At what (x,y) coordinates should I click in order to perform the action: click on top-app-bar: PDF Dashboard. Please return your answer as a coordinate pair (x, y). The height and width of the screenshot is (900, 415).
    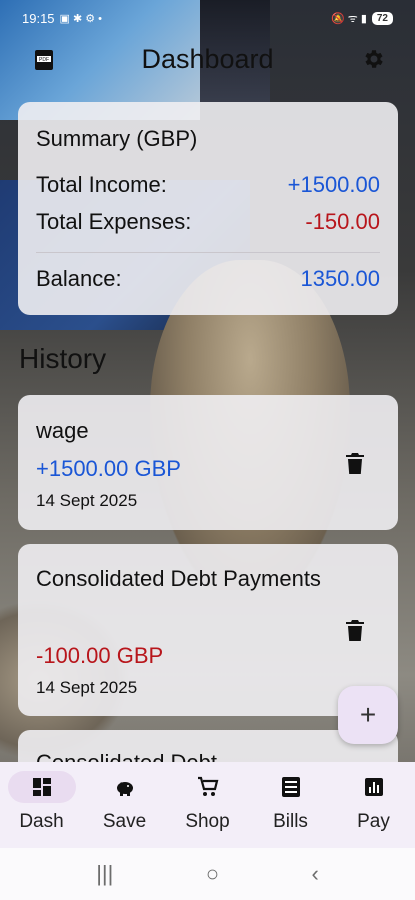
    Looking at the image, I should click on (207, 60).